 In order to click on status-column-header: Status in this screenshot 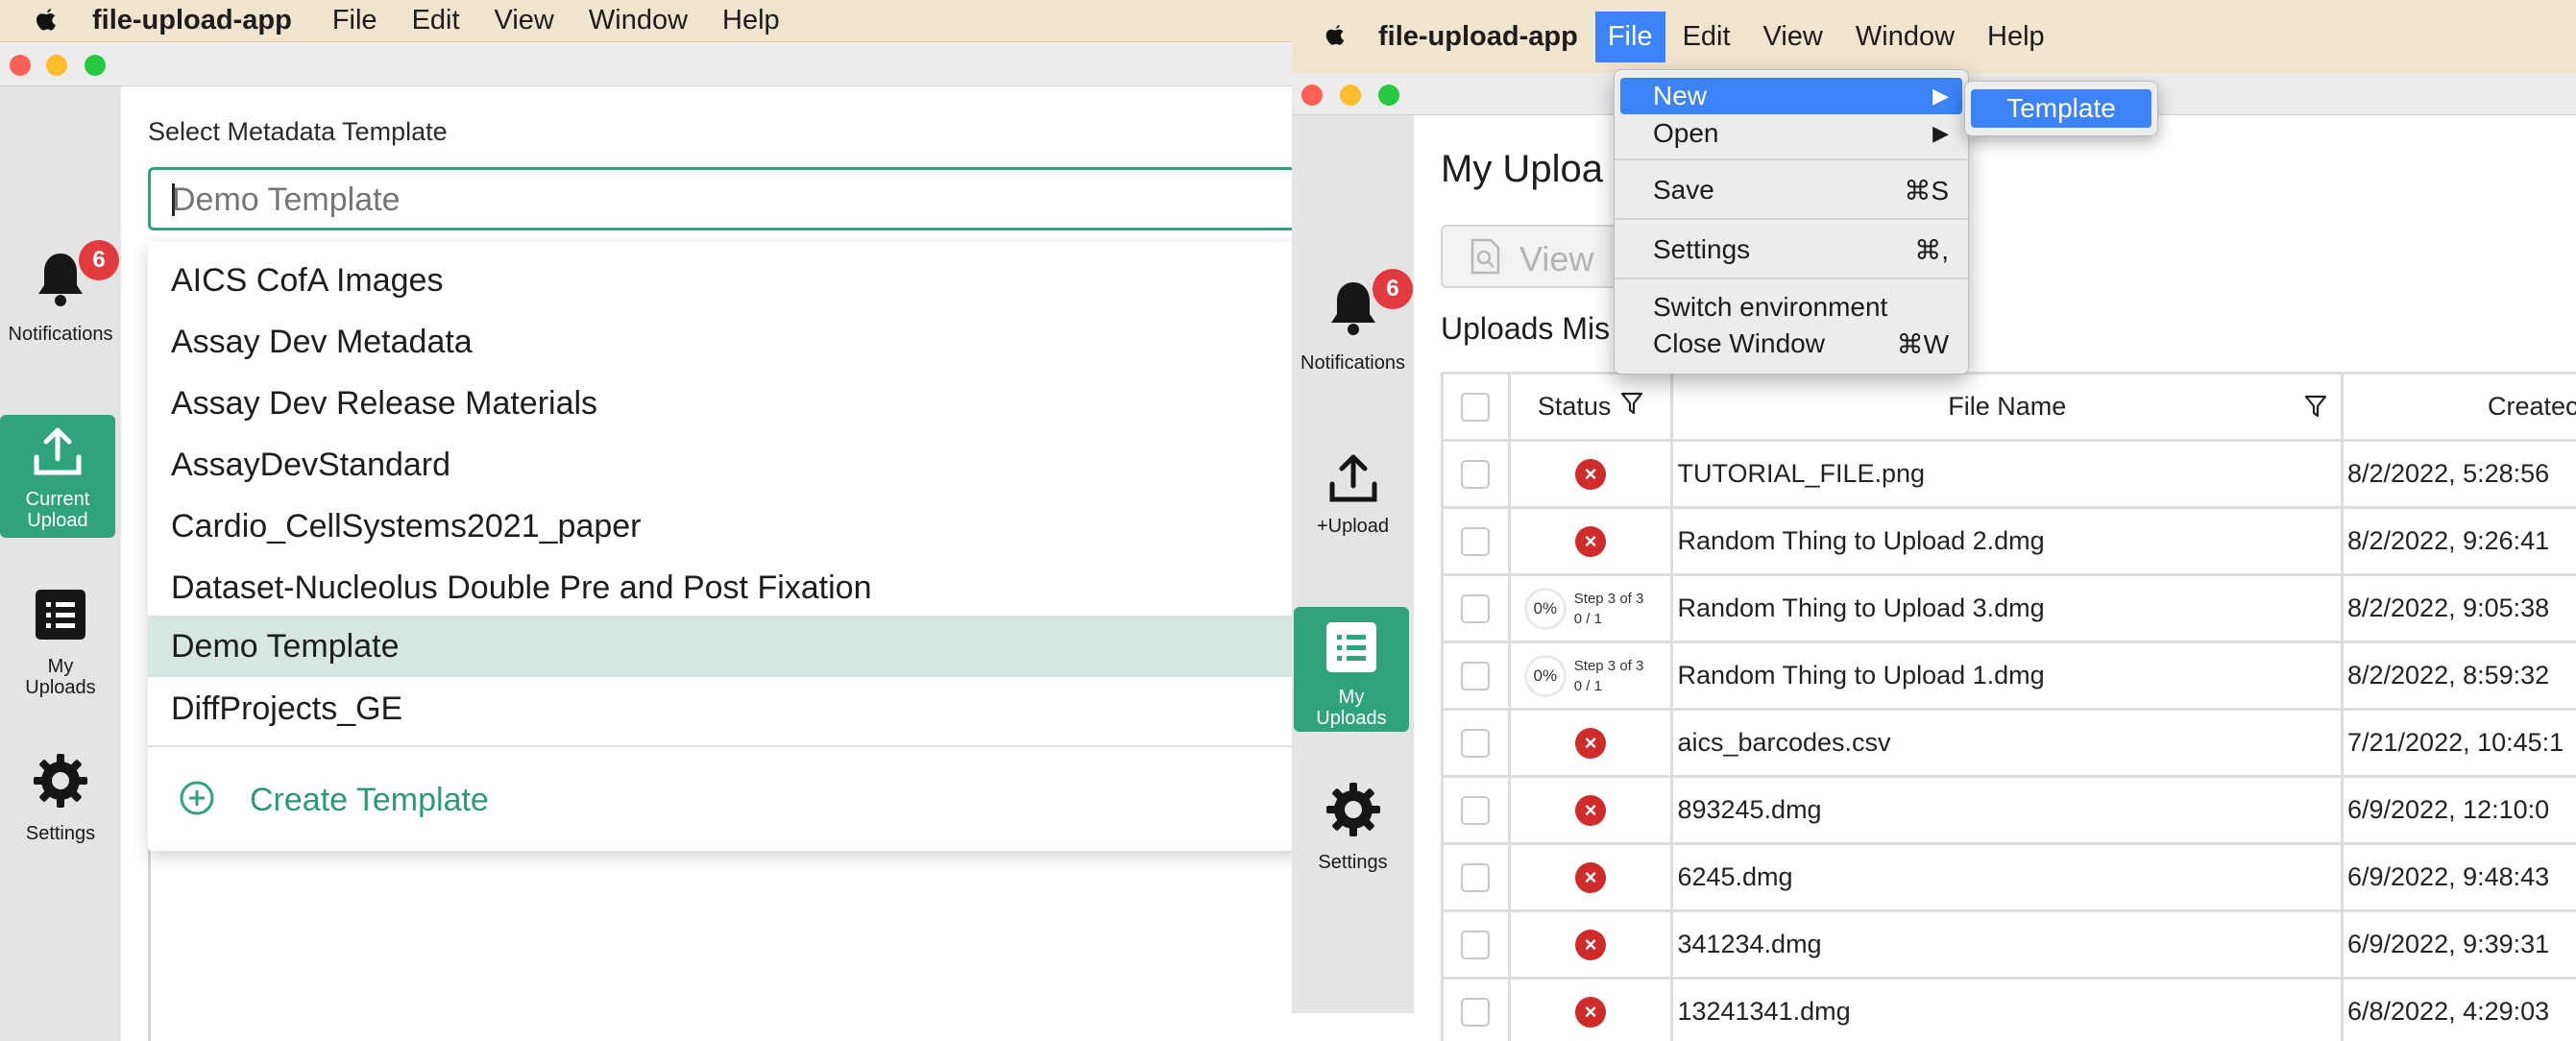, I will do `click(1590, 407)`.